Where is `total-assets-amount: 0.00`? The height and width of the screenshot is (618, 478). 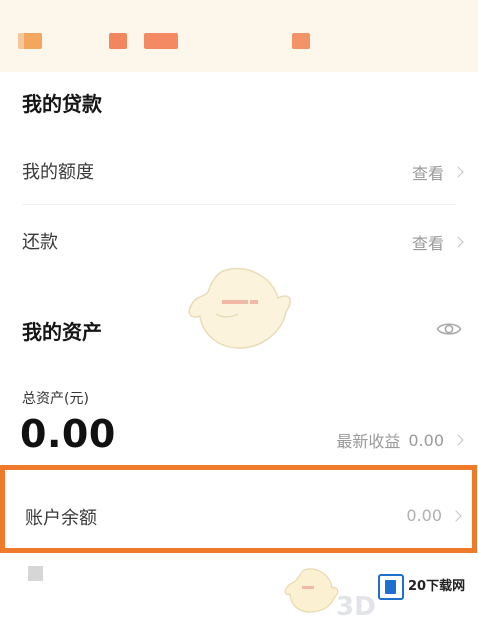
total-assets-amount: 0.00 is located at coordinates (68, 434).